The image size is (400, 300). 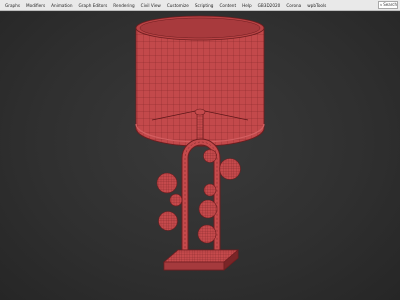 I want to click on menu-animation: Animation, so click(x=61, y=5).